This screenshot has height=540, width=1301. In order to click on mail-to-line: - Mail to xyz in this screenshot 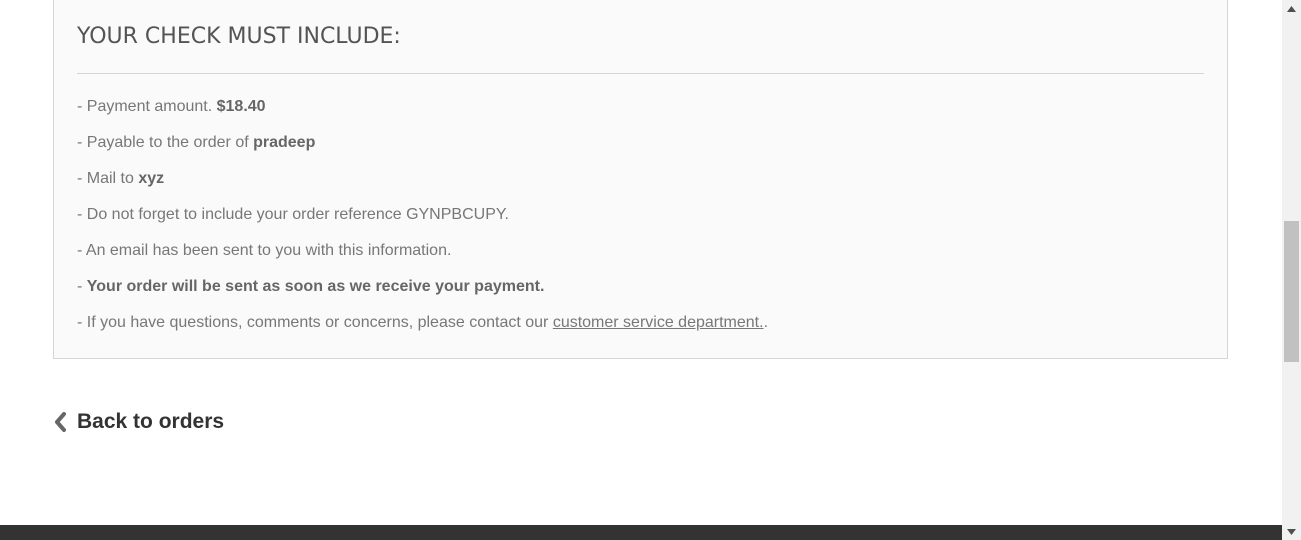, I will do `click(120, 179)`.